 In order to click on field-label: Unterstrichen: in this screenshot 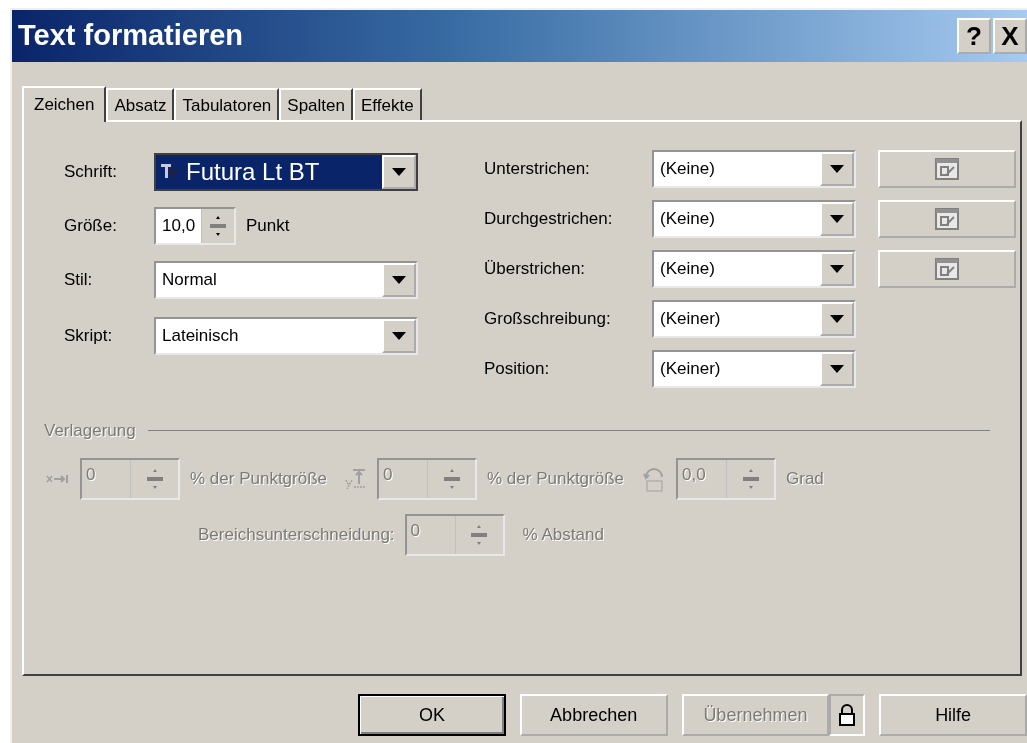, I will do `click(537, 169)`.